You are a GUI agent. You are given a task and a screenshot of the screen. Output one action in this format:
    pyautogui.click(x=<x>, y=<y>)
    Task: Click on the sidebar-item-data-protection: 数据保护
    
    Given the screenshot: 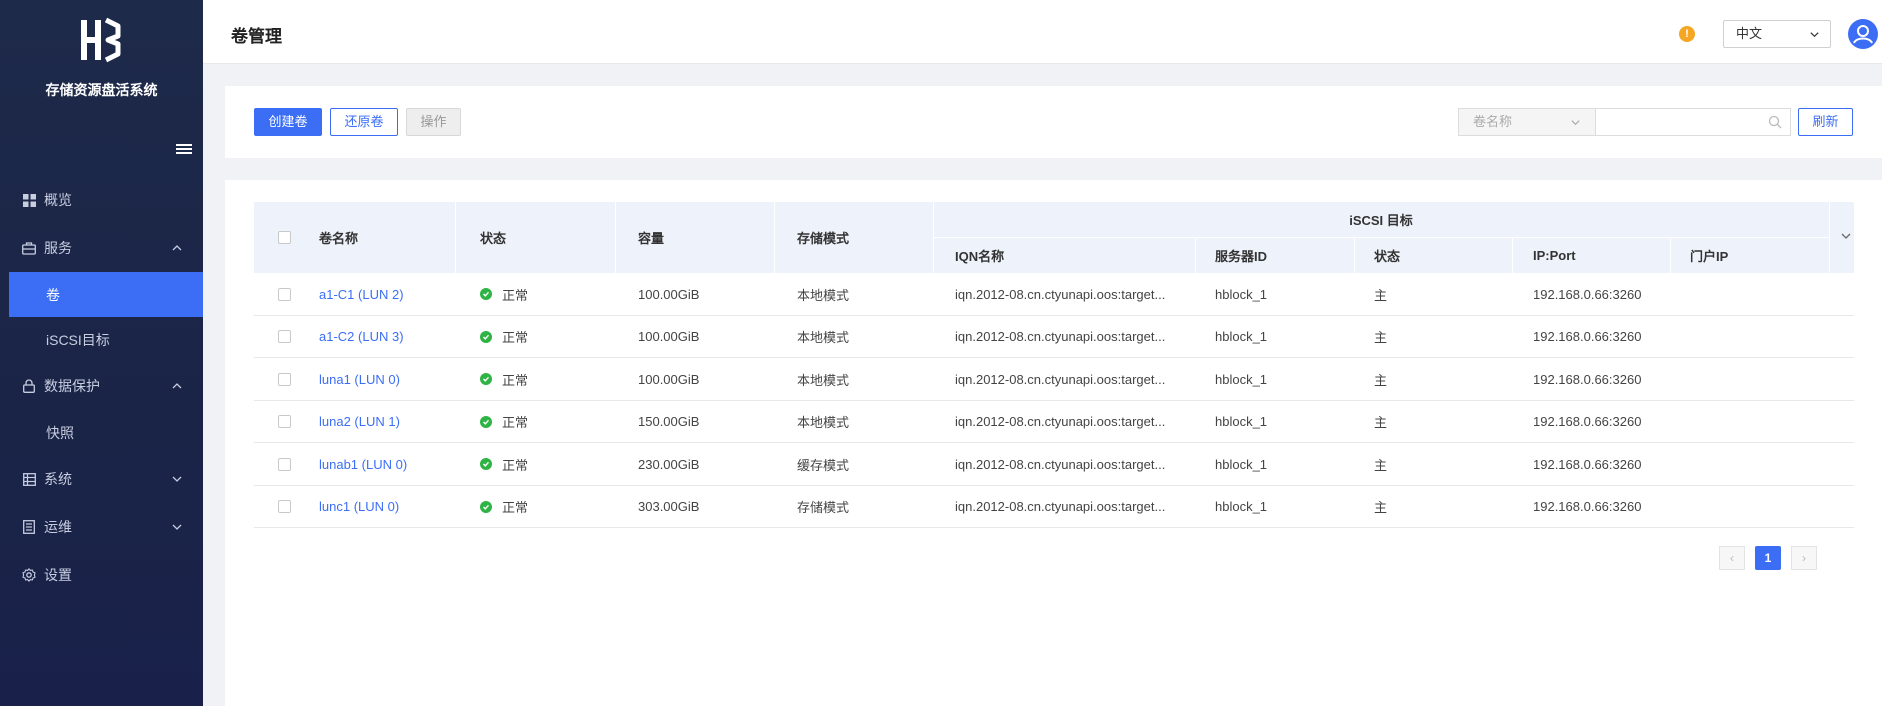 What is the action you would take?
    pyautogui.click(x=101, y=386)
    